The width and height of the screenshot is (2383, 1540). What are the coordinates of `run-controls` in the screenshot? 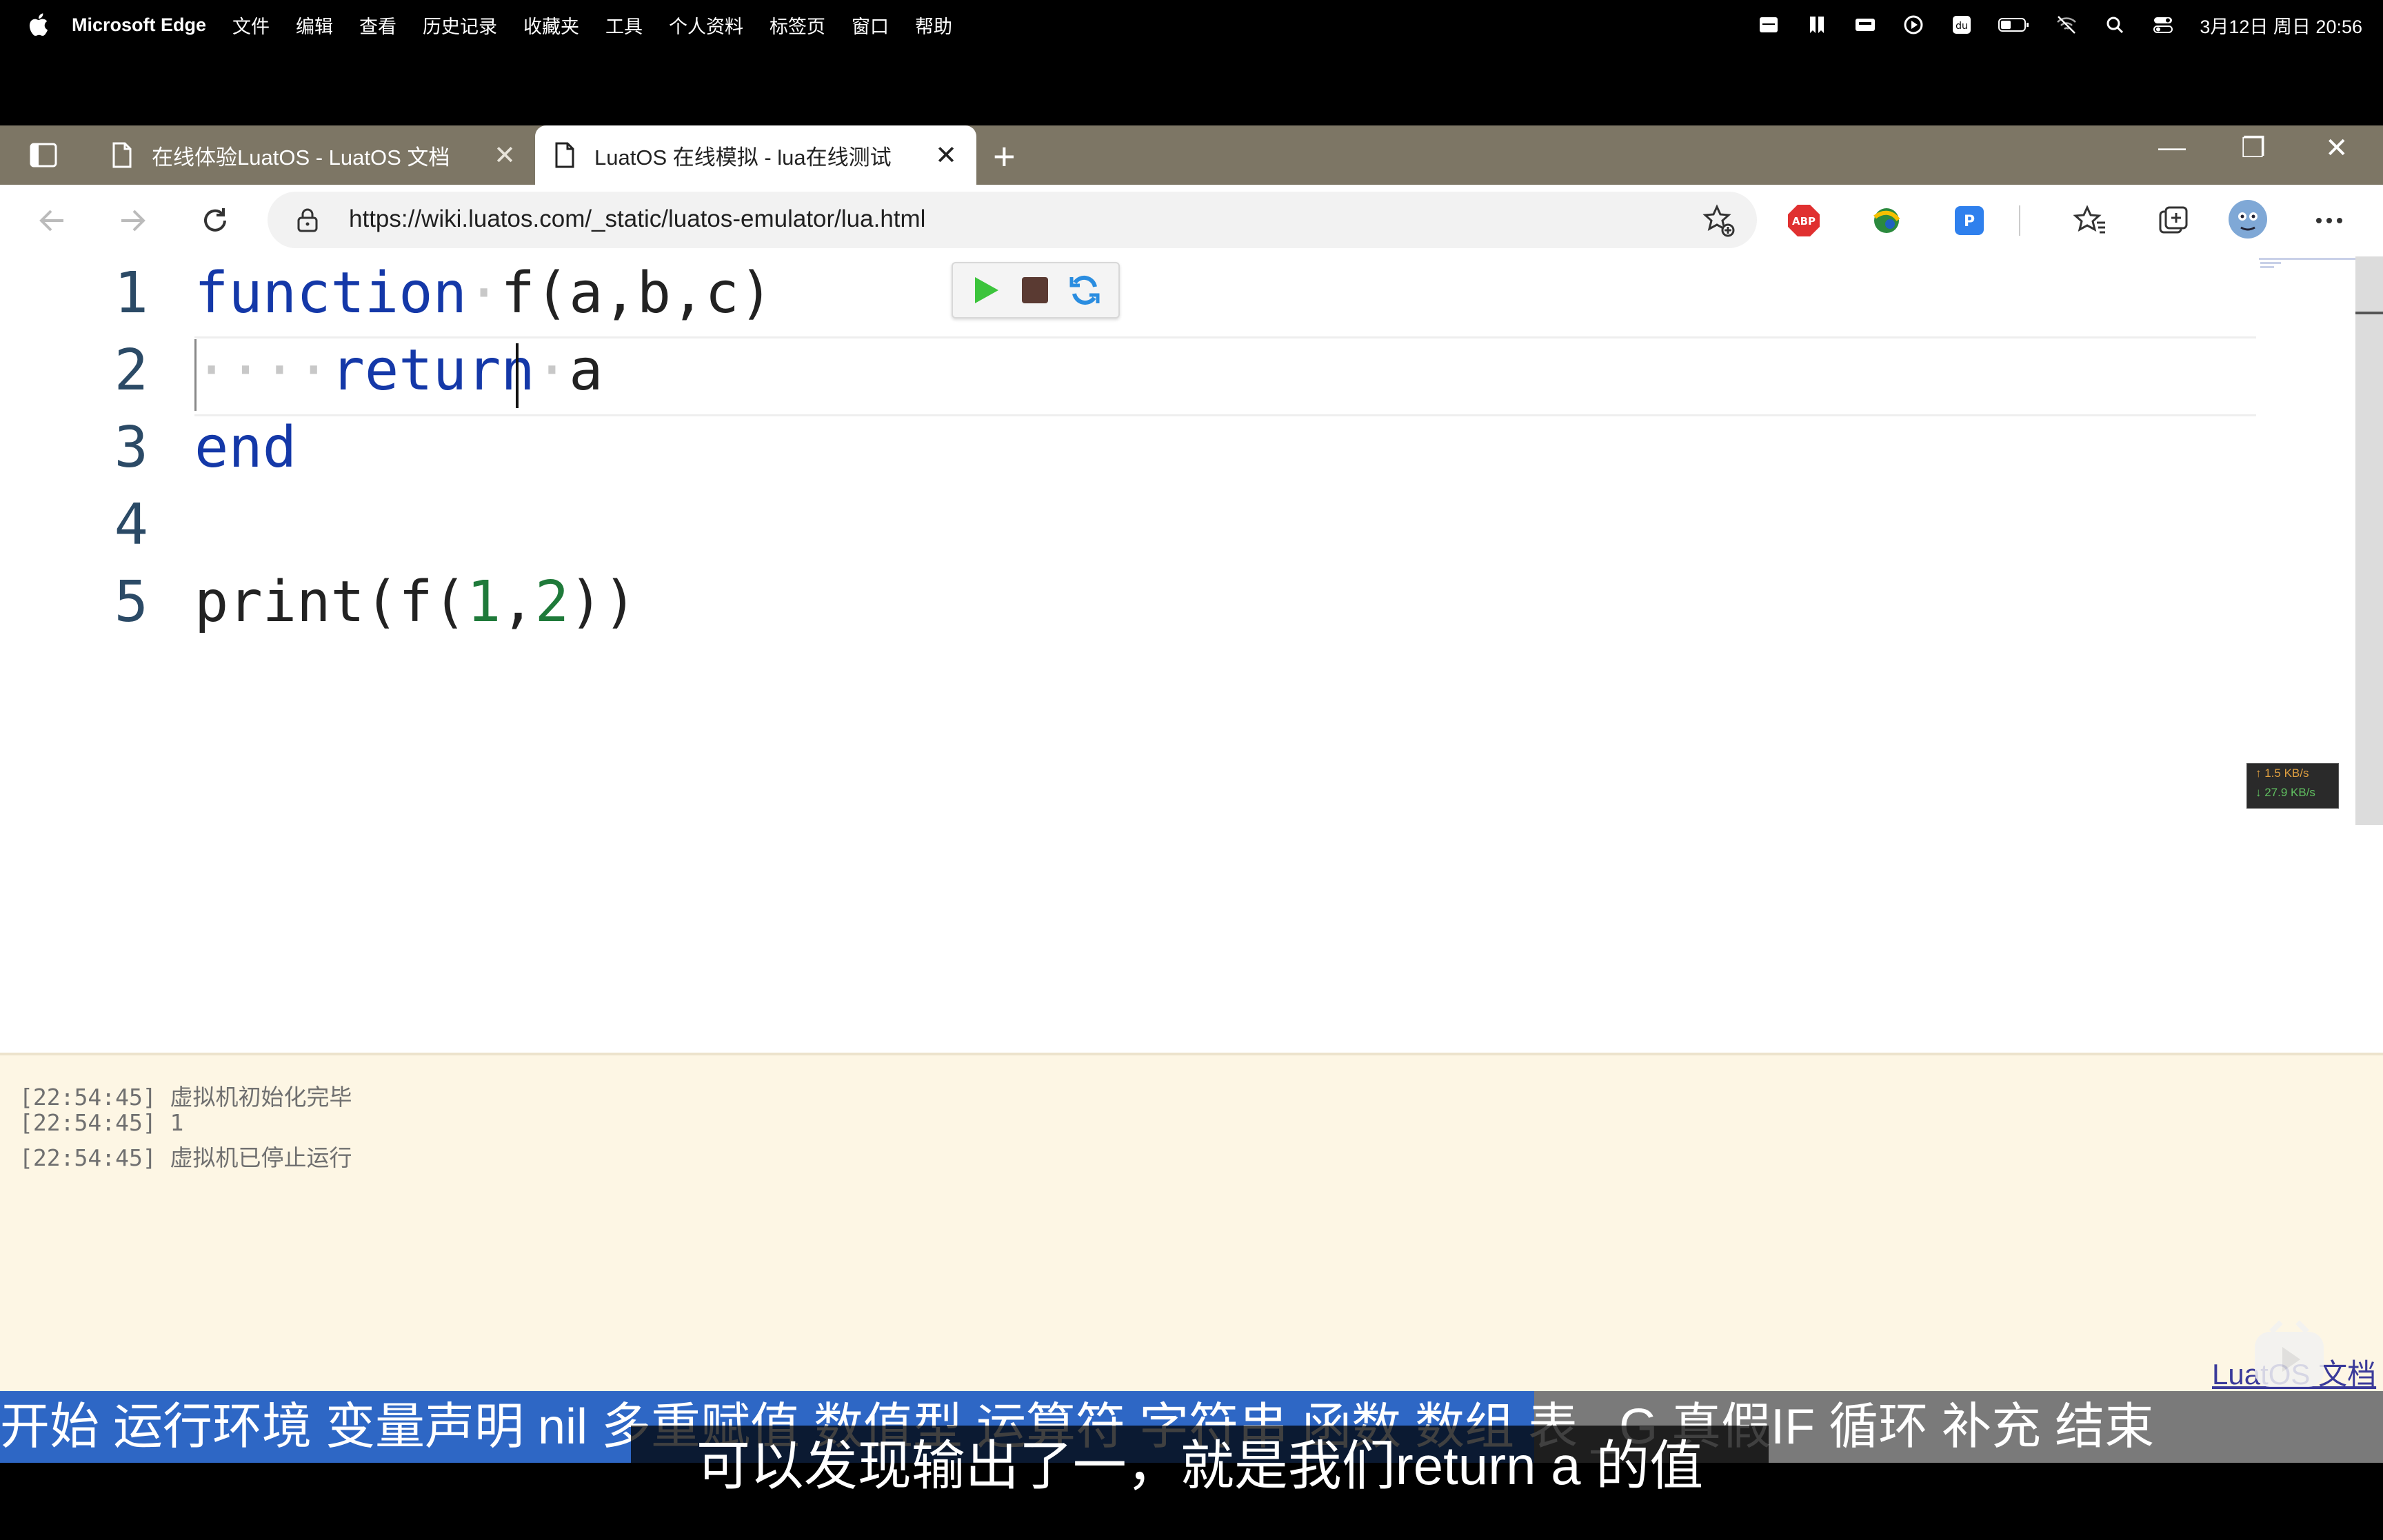 It's located at (1036, 290).